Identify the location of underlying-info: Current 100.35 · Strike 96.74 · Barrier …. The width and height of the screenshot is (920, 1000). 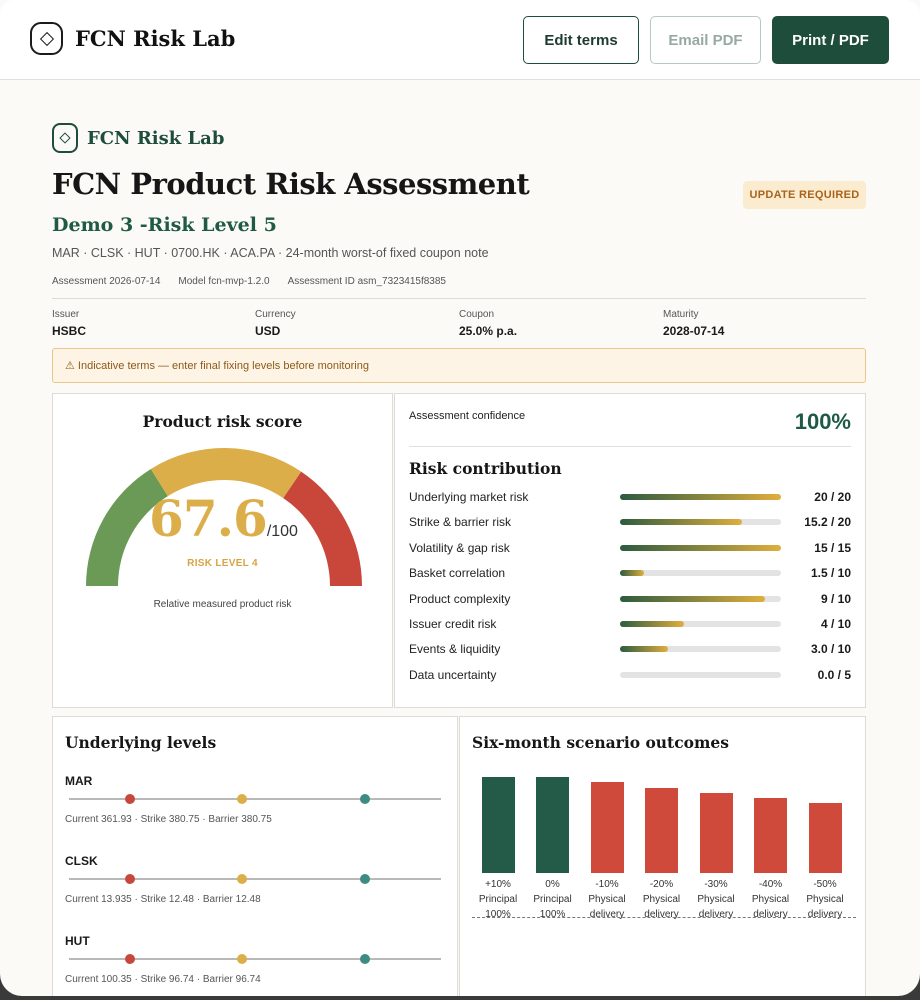
(163, 979).